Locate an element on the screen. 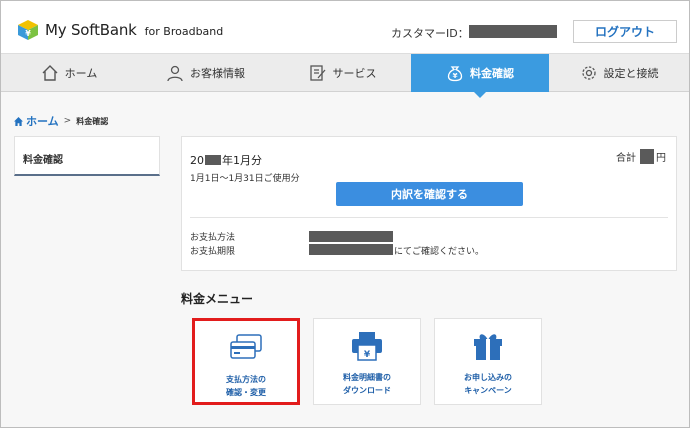 The height and width of the screenshot is (428, 690). bill-month-suffix: 年1月分 is located at coordinates (242, 160).